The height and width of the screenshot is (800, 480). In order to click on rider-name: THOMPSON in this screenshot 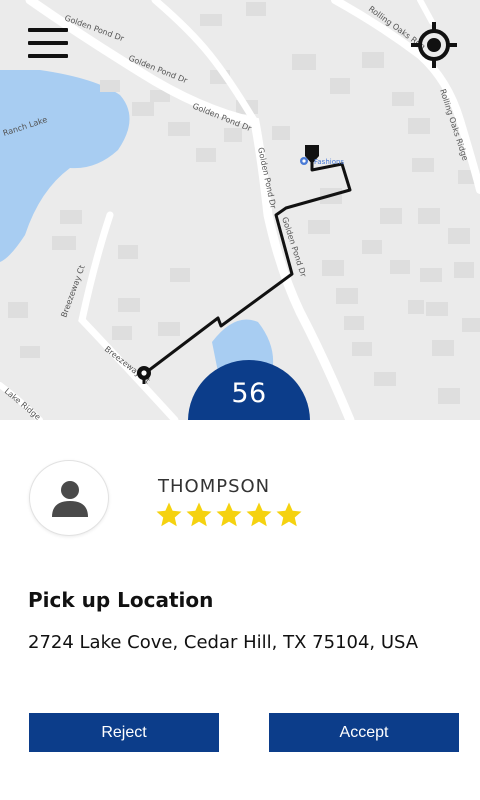, I will do `click(214, 486)`.